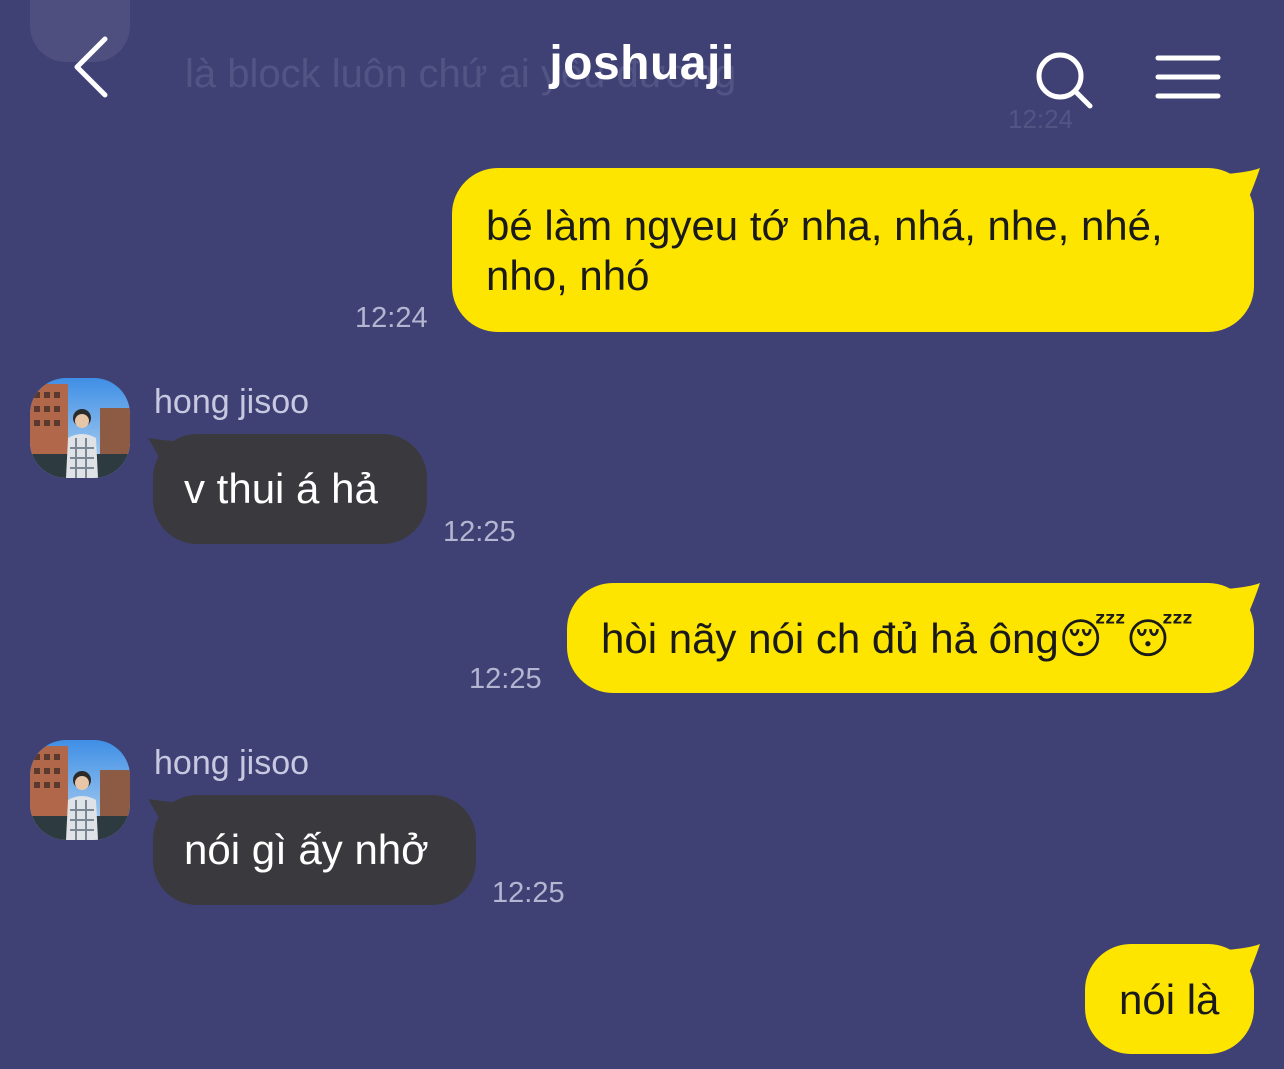  I want to click on message-bubble-outgoing: hòi nãy nói ch đủ hả ông😴😴, so click(910, 638).